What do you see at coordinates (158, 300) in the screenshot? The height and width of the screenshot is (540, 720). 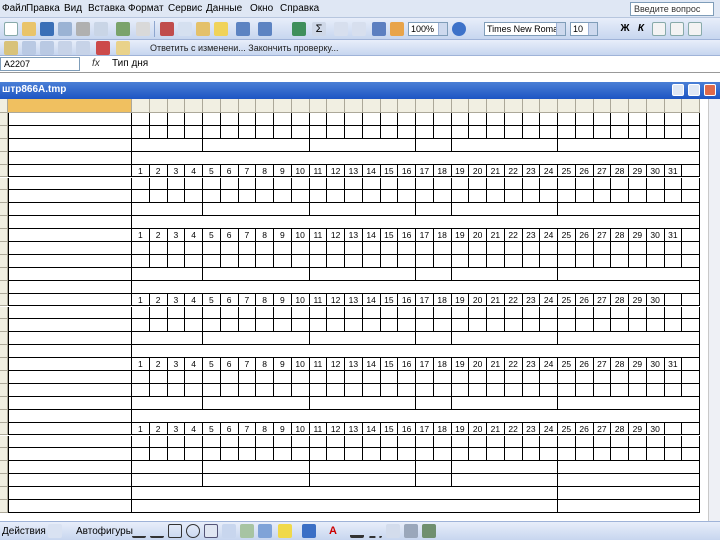 I see `day-number-cell: 2` at bounding box center [158, 300].